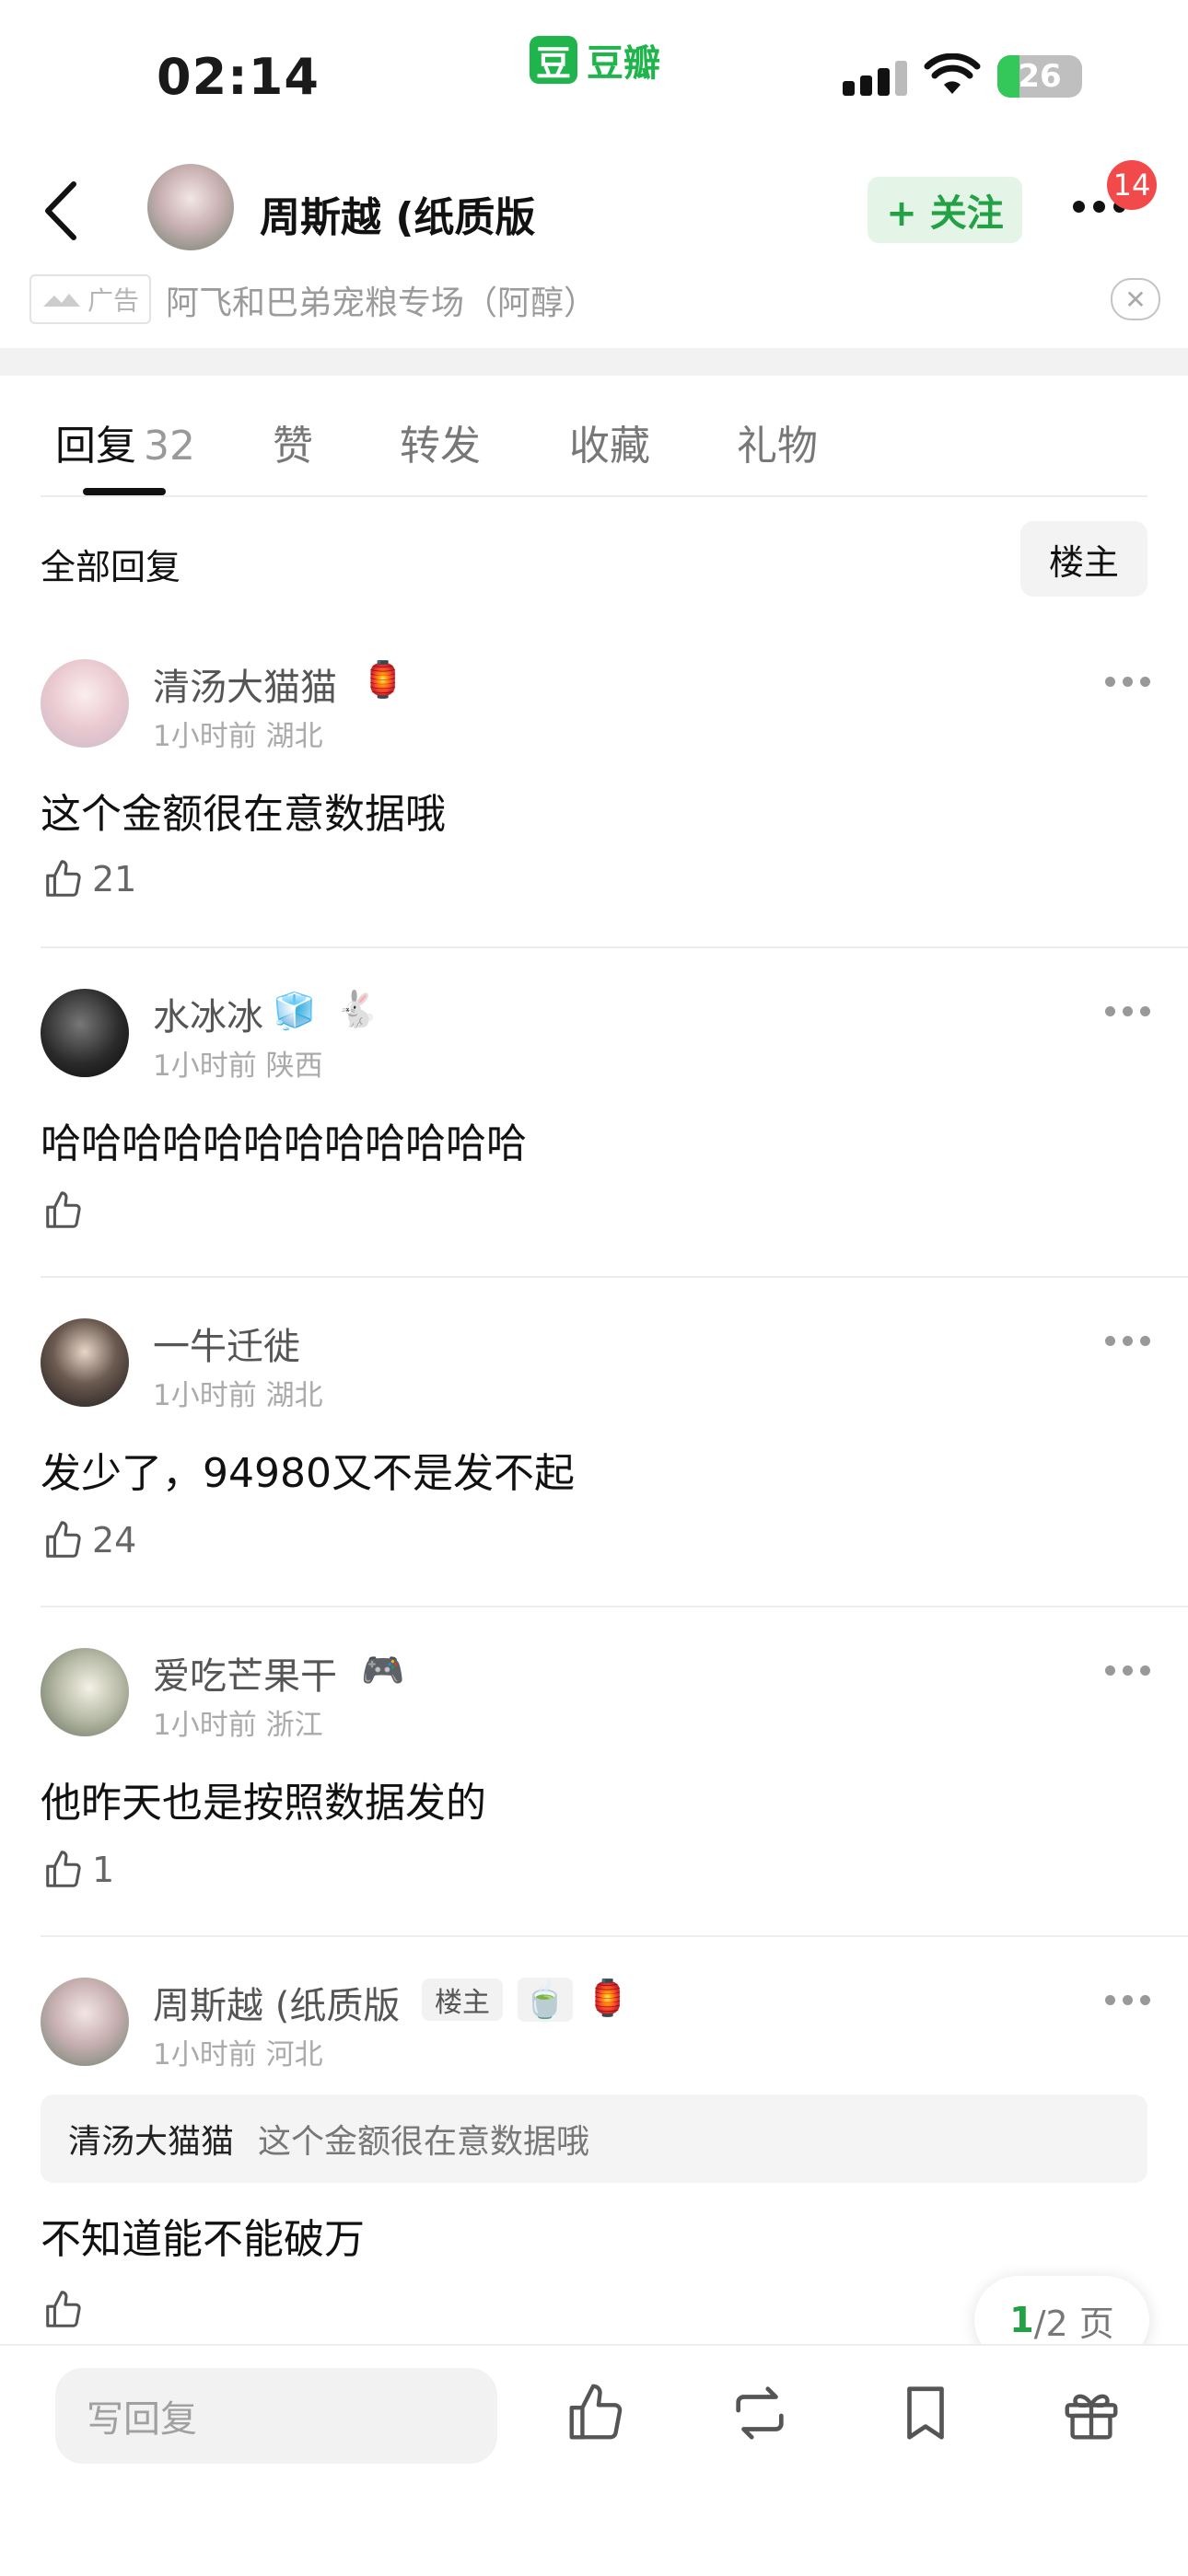 This screenshot has width=1188, height=2576. Describe the element at coordinates (238, 1066) in the screenshot. I see `comment-meta: 1小时前 陕西` at that location.